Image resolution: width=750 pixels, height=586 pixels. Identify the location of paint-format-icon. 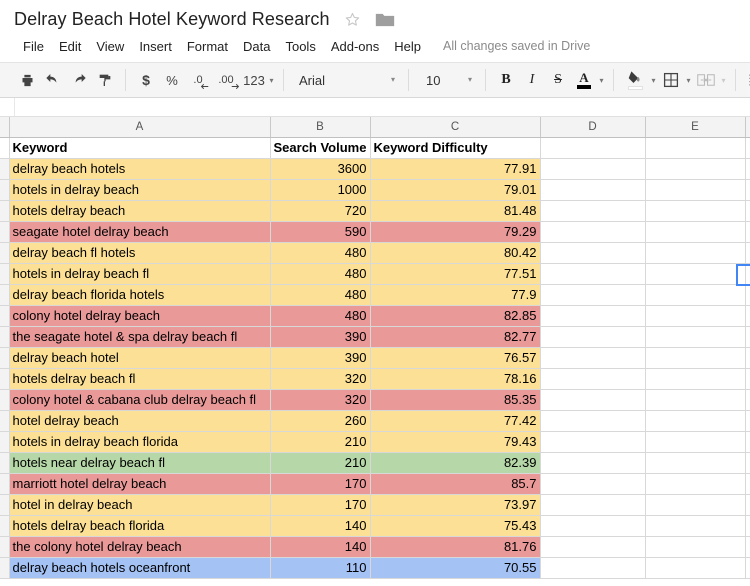
(105, 80).